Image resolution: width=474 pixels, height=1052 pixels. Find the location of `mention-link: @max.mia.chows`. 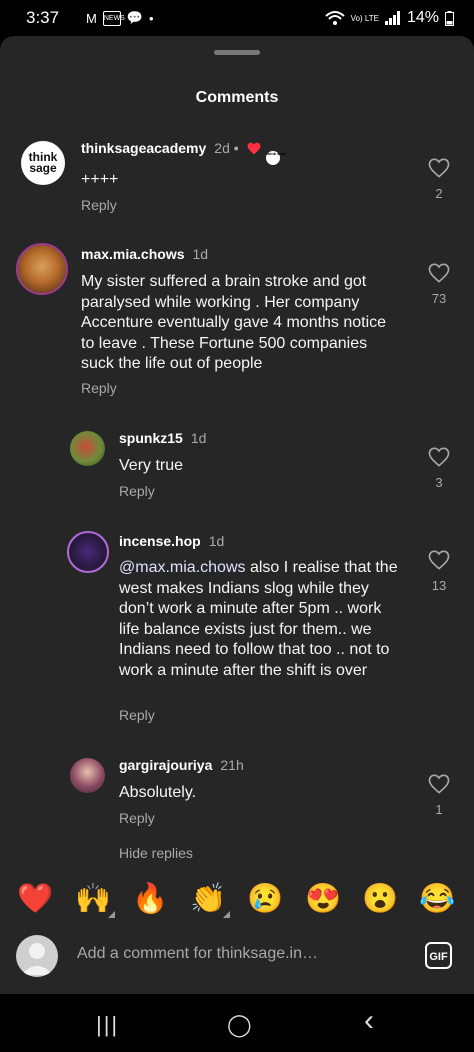

mention-link: @max.mia.chows is located at coordinates (182, 567).